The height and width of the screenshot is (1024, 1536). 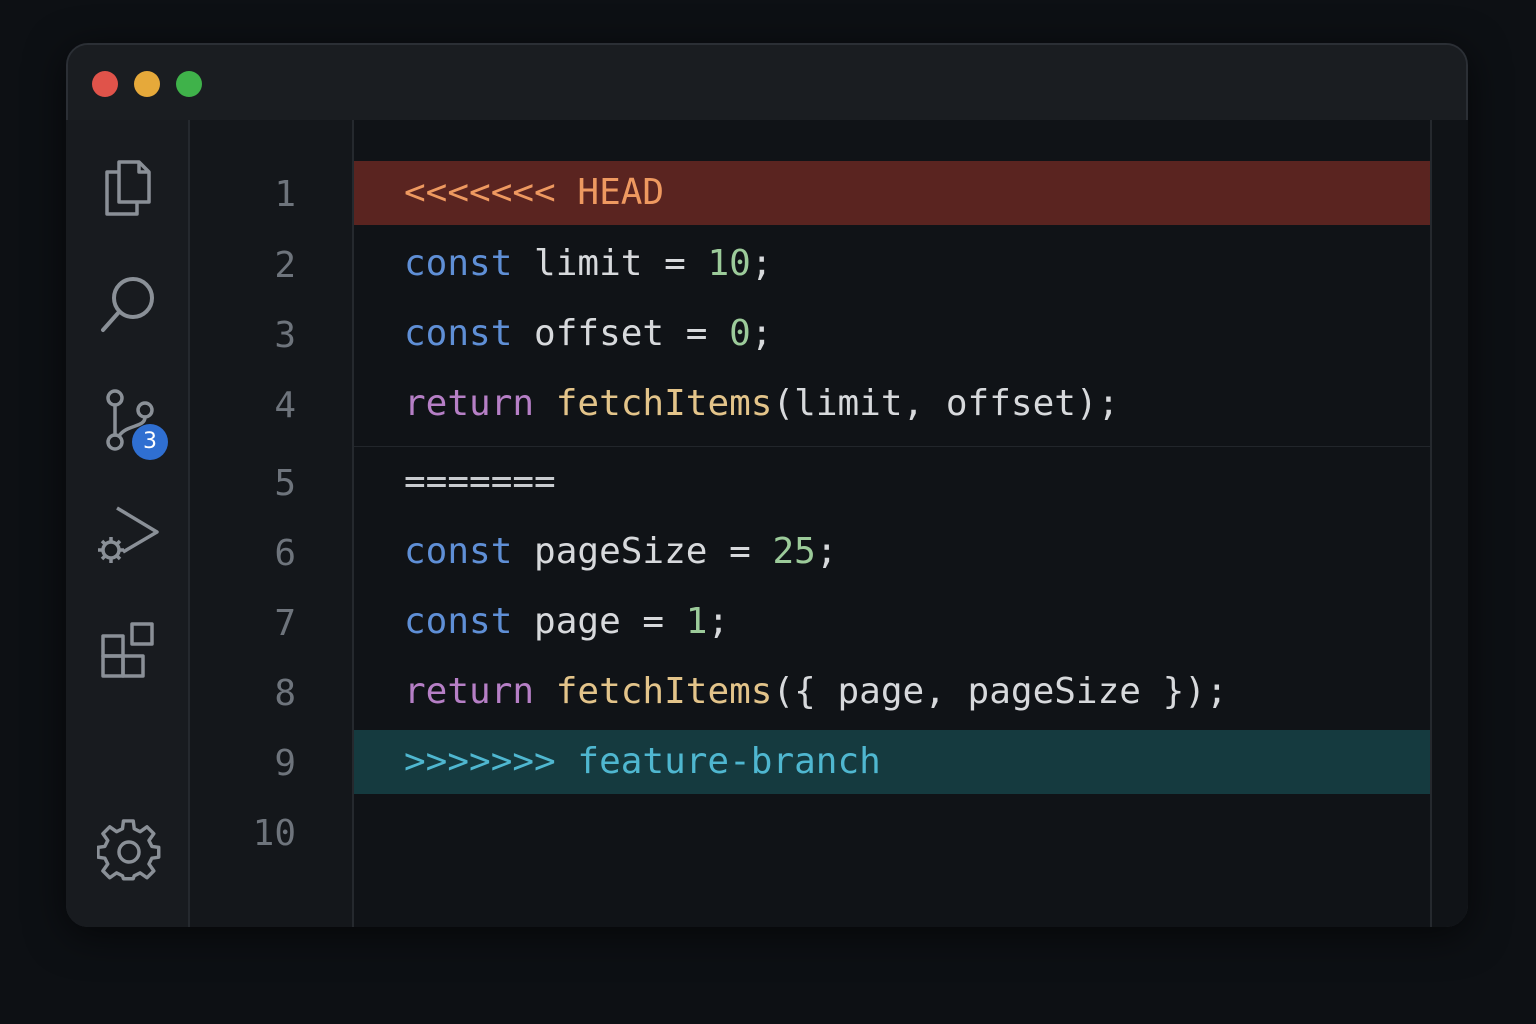 What do you see at coordinates (105, 84) in the screenshot?
I see `close-button` at bounding box center [105, 84].